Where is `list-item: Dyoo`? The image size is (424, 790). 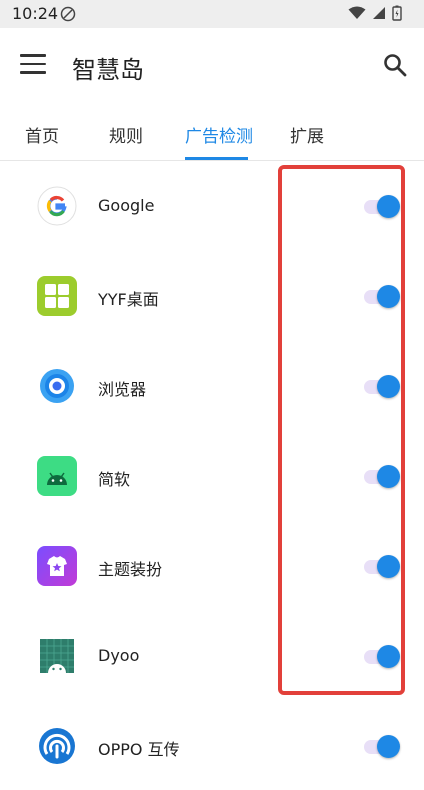 list-item: Dyoo is located at coordinates (212, 655).